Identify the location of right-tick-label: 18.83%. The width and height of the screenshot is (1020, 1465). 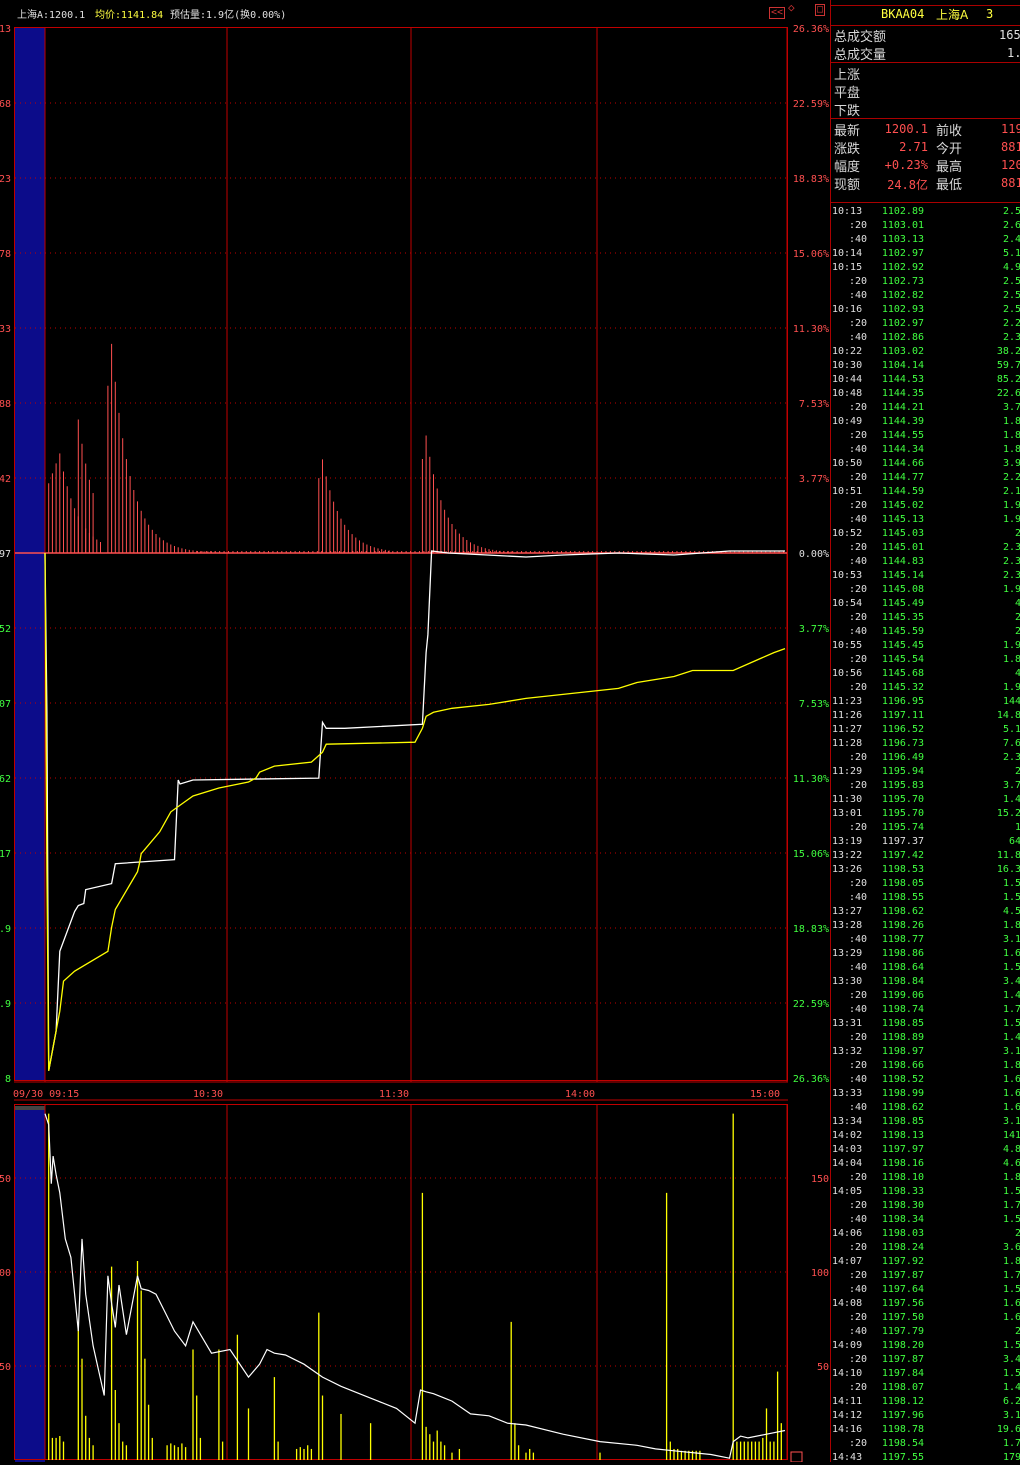
(811, 179).